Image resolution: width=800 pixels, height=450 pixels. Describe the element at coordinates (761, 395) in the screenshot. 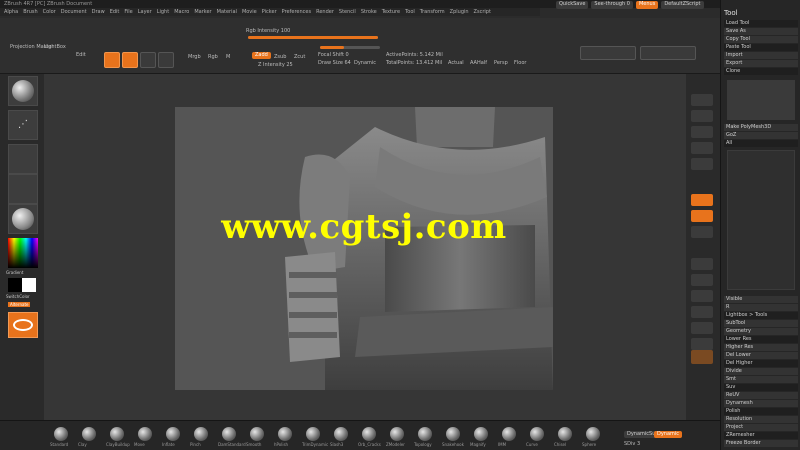

I see `tool-panel-item: ReUV` at that location.